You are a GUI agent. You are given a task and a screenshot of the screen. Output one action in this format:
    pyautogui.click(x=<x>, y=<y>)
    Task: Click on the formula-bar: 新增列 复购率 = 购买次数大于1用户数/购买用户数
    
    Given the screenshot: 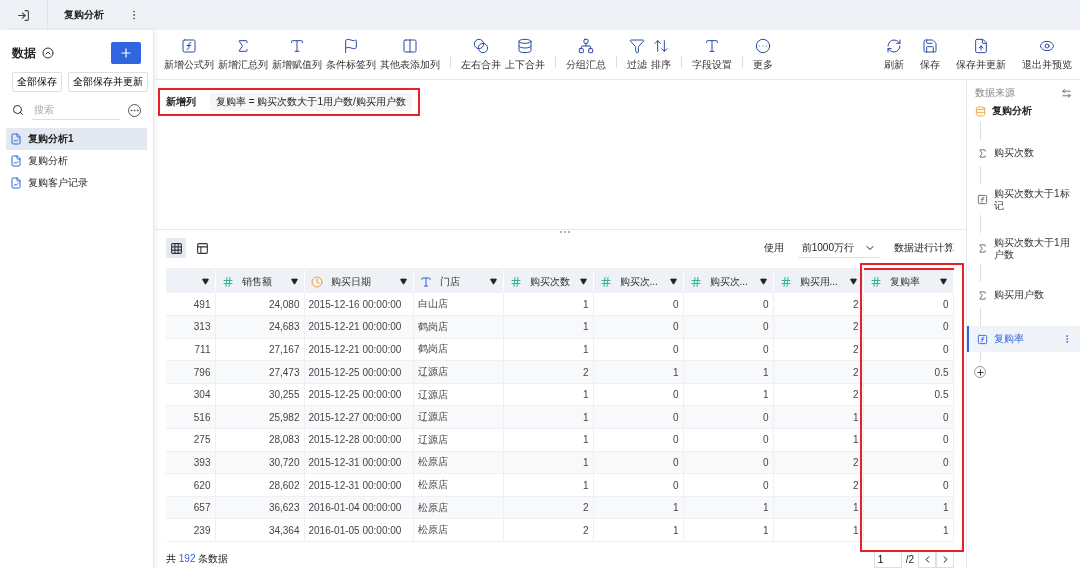 What is the action you would take?
    pyautogui.click(x=289, y=102)
    